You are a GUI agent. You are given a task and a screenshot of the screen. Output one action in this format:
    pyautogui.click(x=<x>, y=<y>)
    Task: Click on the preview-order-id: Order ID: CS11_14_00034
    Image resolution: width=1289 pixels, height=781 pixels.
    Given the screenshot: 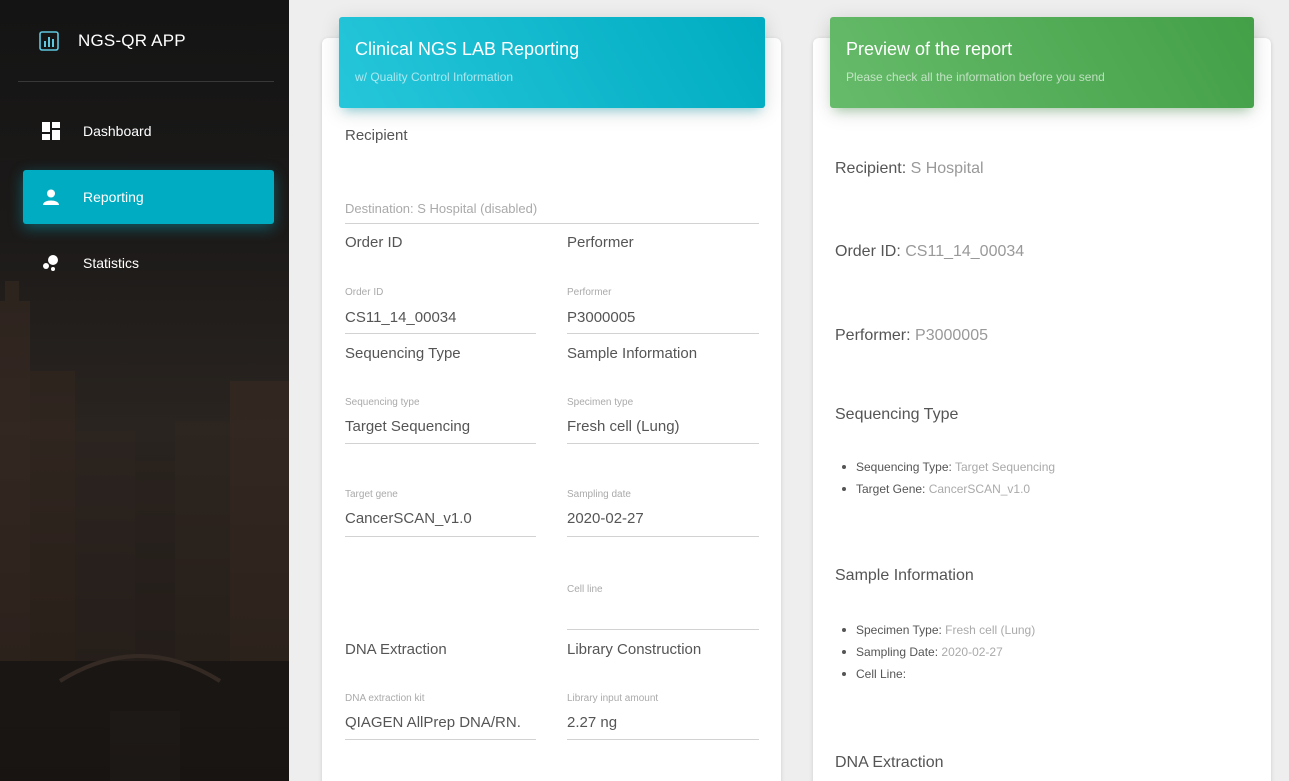 What is the action you would take?
    pyautogui.click(x=929, y=252)
    